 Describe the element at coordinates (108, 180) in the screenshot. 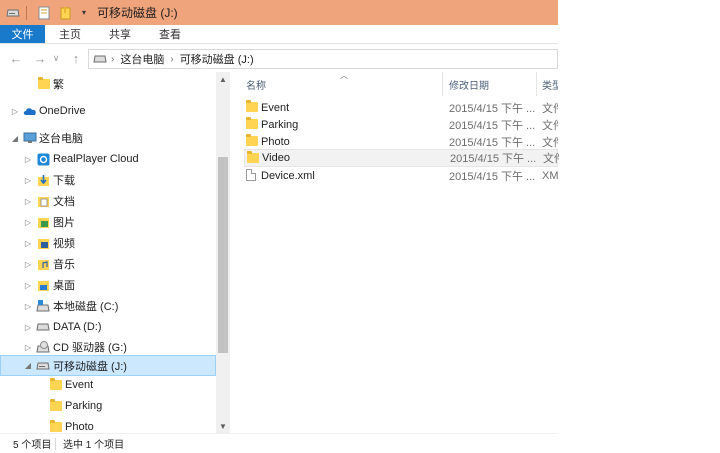

I see `nav-item-downloads: ▷ 下载` at that location.